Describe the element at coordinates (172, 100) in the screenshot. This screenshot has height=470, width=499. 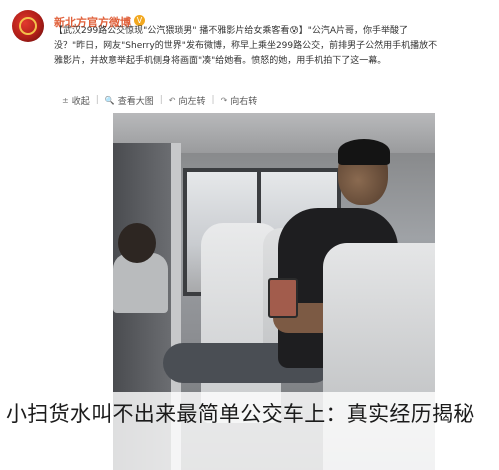
I see `rotate-left-icon: ↶` at that location.